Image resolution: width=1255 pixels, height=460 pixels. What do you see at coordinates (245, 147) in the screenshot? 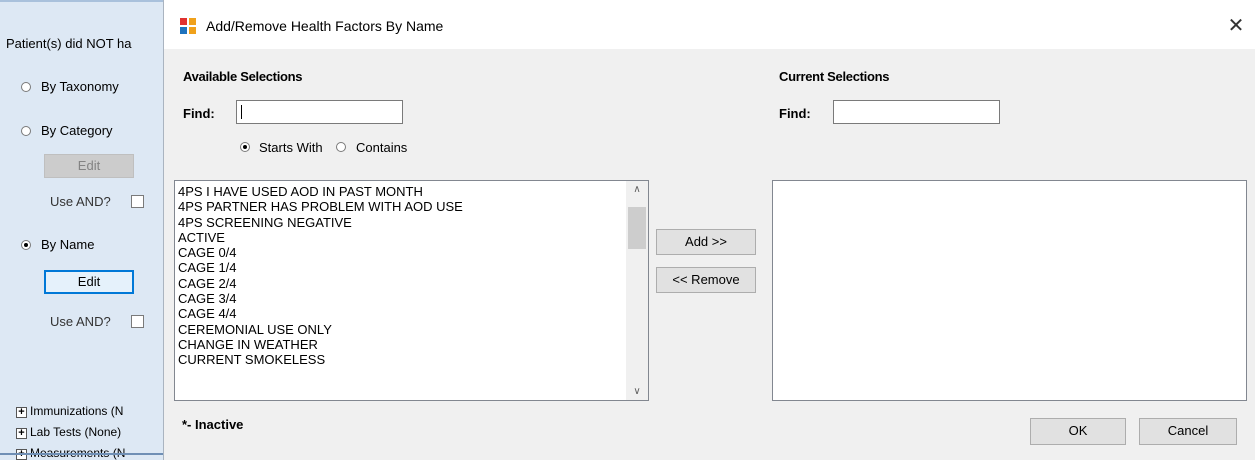
I see `starts-with-radio` at bounding box center [245, 147].